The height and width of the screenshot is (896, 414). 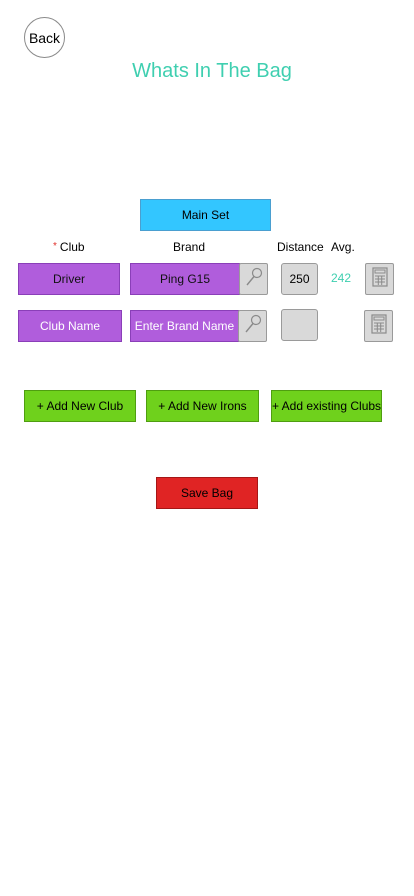 I want to click on brand-field: Ping G15, so click(x=185, y=279).